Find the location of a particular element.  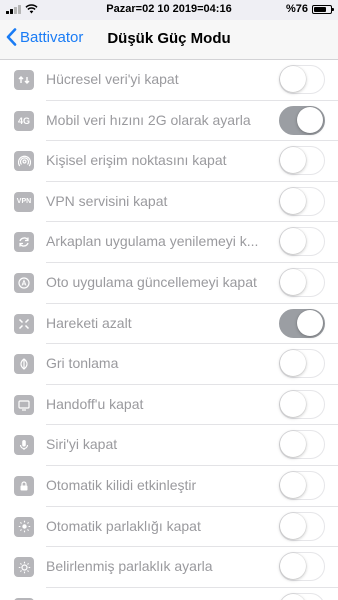

list-item: Belirlenmiş parlaklık ayarla is located at coordinates (169, 567).